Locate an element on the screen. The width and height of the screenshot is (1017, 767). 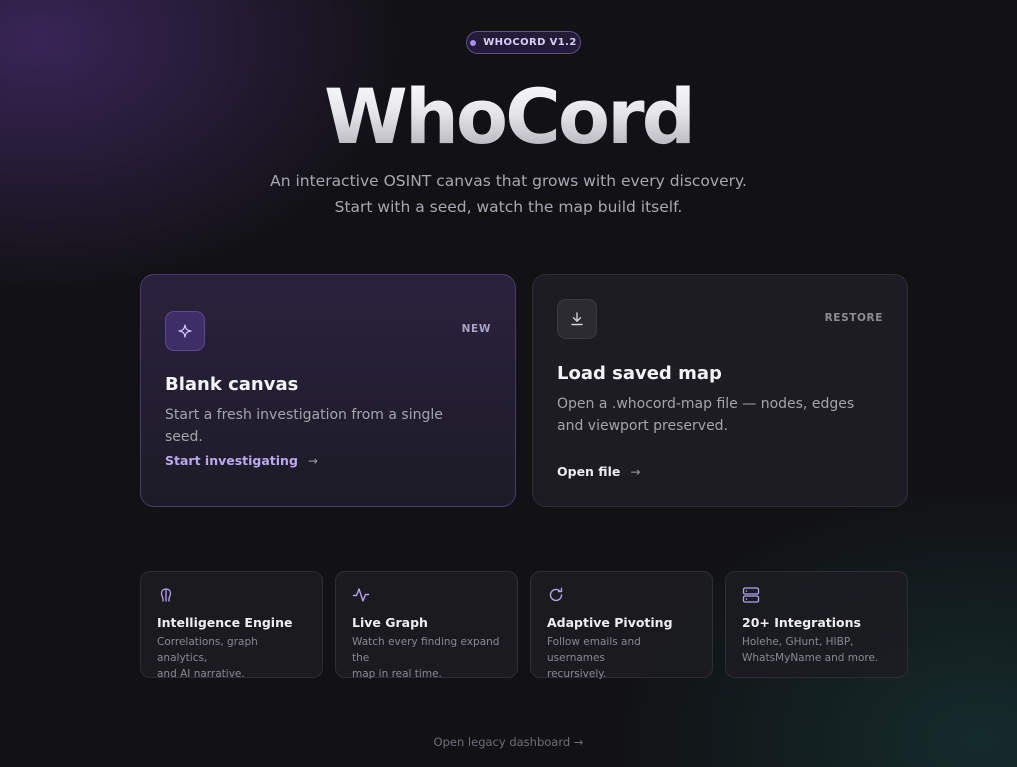
refresh-icon is located at coordinates (556, 594).